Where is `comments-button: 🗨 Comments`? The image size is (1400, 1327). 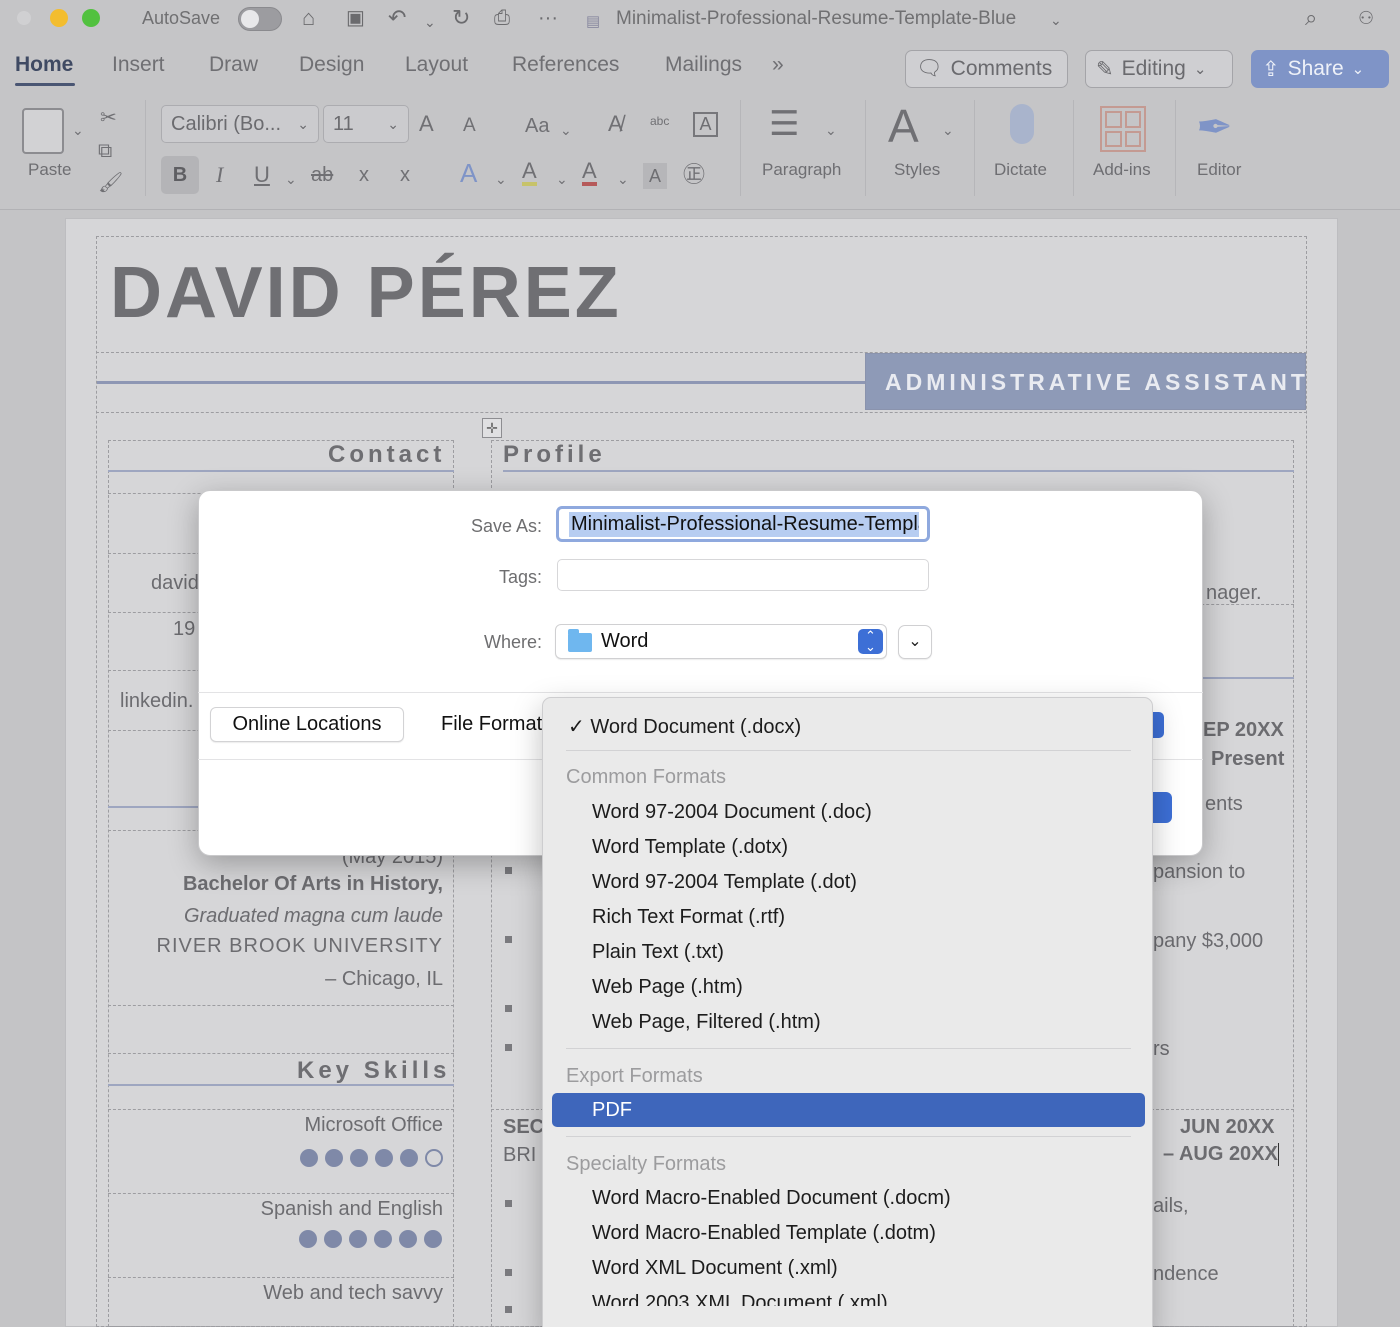 comments-button: 🗨 Comments is located at coordinates (986, 69).